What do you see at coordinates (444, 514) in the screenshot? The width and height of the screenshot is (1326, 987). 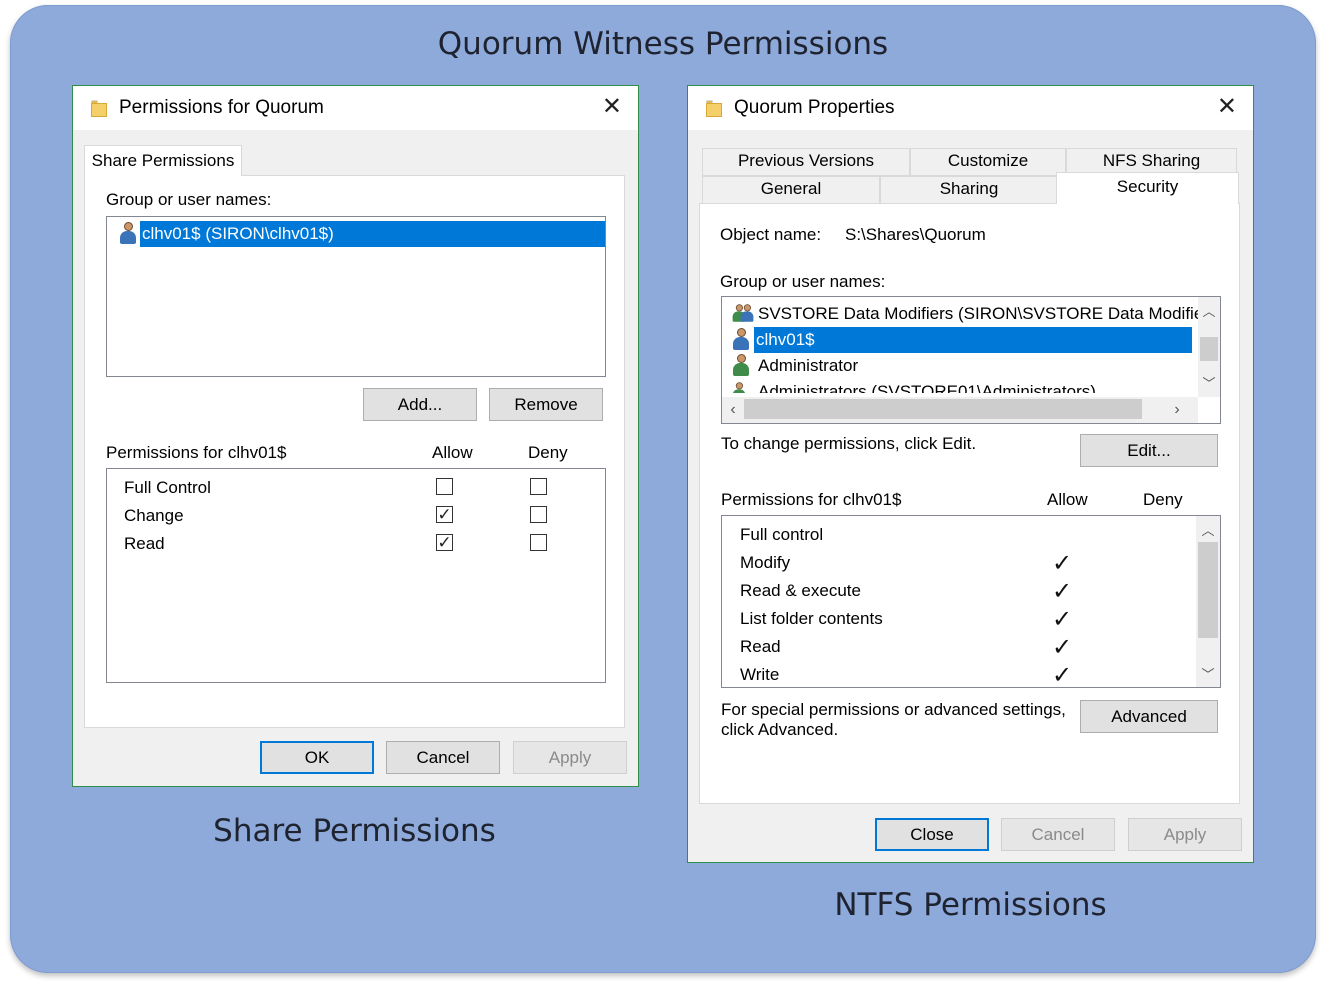 I see `allow-change-checkbox: ✓` at bounding box center [444, 514].